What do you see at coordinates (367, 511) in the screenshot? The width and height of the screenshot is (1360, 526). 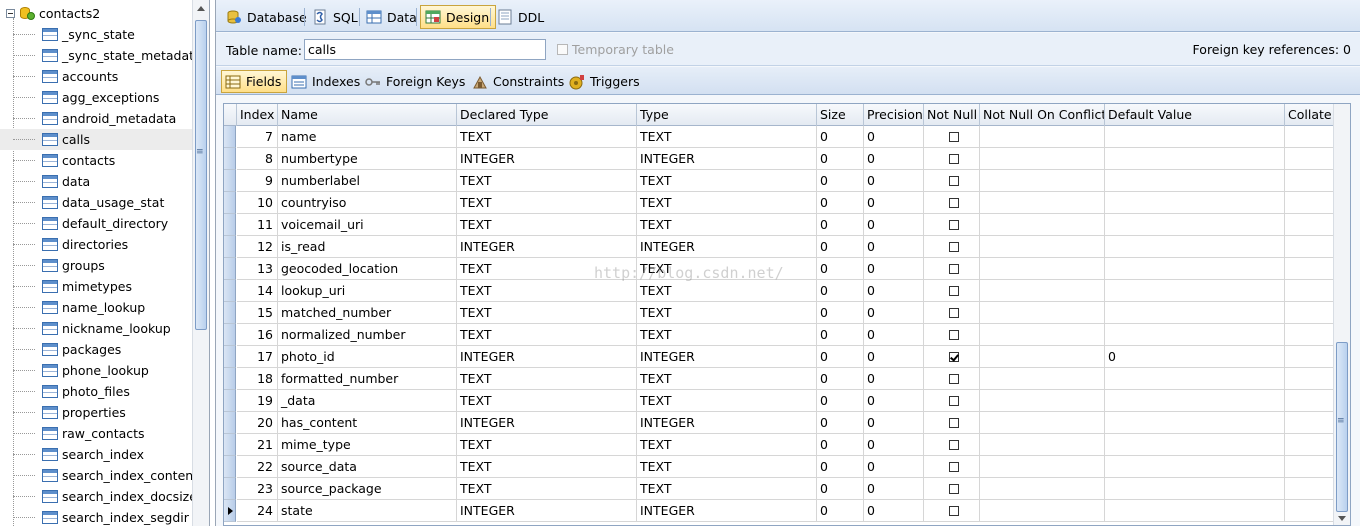 I see `cell-name: state` at bounding box center [367, 511].